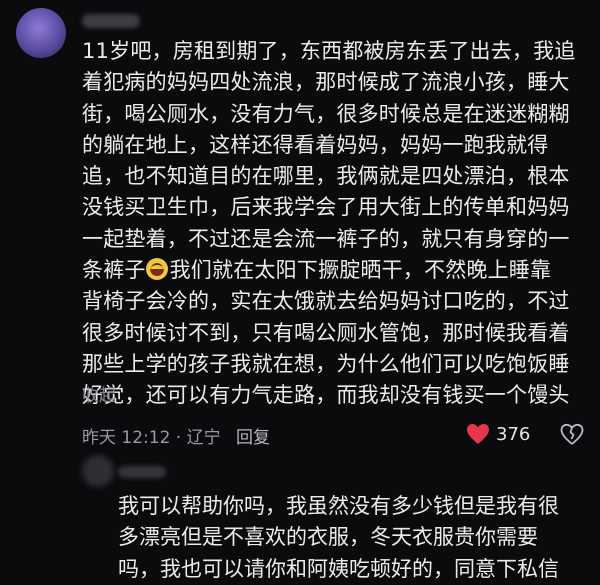  Describe the element at coordinates (329, 51) in the screenshot. I see `comment-line: 11岁吧，房租到期了，东西都被房东丢了出去，我追` at that location.